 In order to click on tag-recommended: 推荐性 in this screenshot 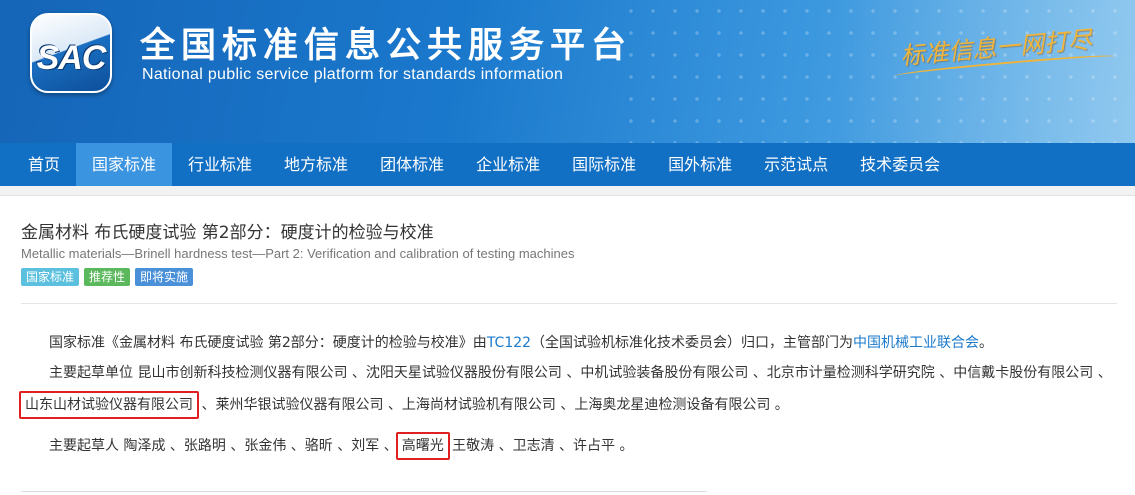, I will do `click(107, 277)`.